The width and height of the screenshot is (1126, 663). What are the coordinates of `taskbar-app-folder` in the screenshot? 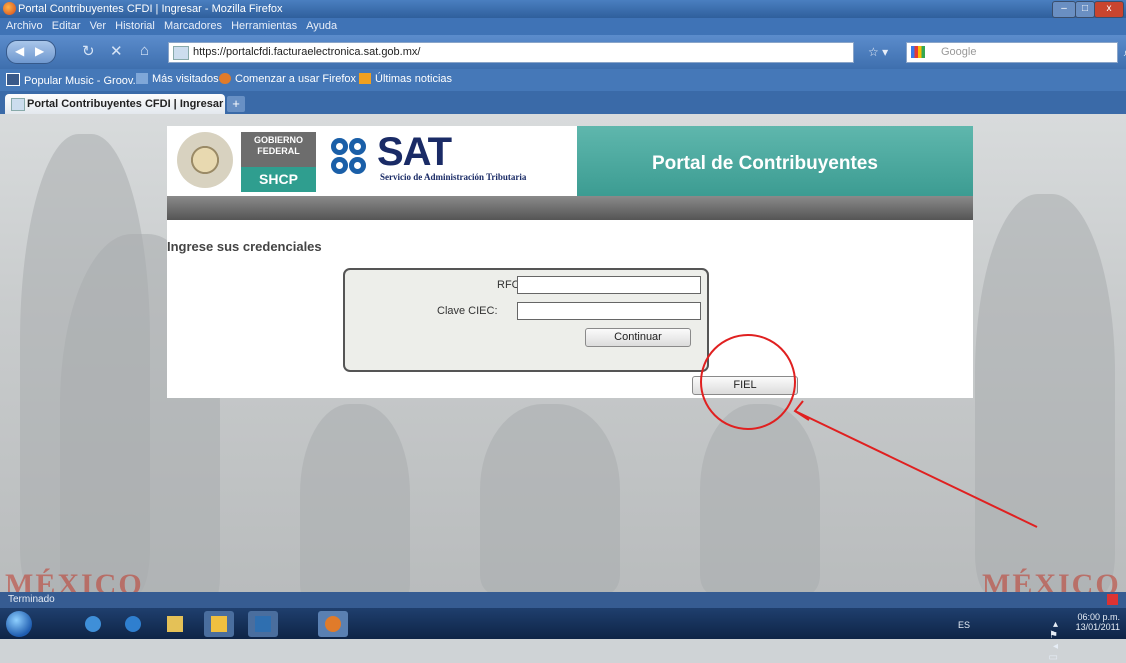 It's located at (175, 624).